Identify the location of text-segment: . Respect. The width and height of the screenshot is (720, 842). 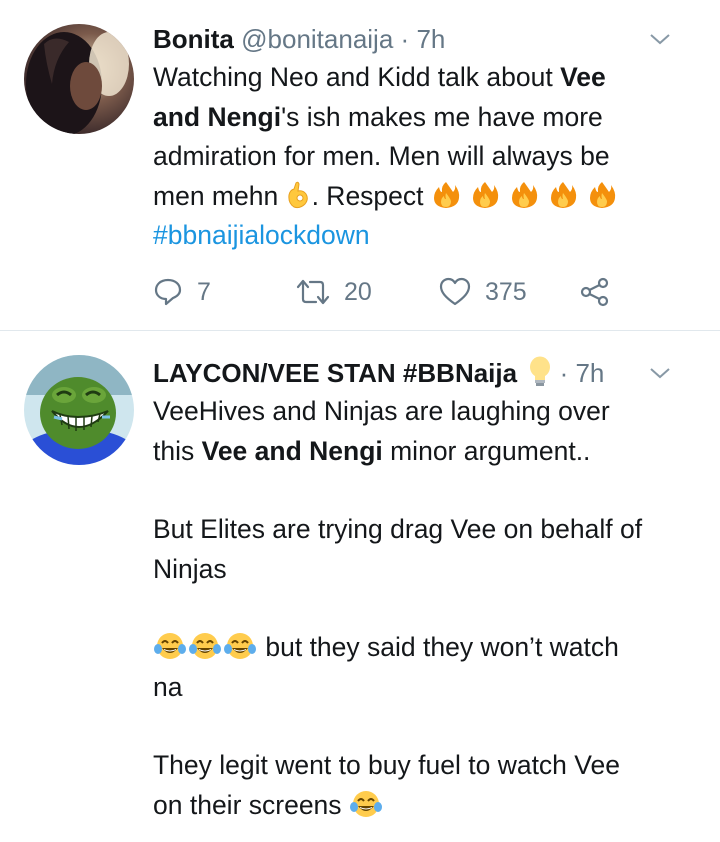
(371, 195).